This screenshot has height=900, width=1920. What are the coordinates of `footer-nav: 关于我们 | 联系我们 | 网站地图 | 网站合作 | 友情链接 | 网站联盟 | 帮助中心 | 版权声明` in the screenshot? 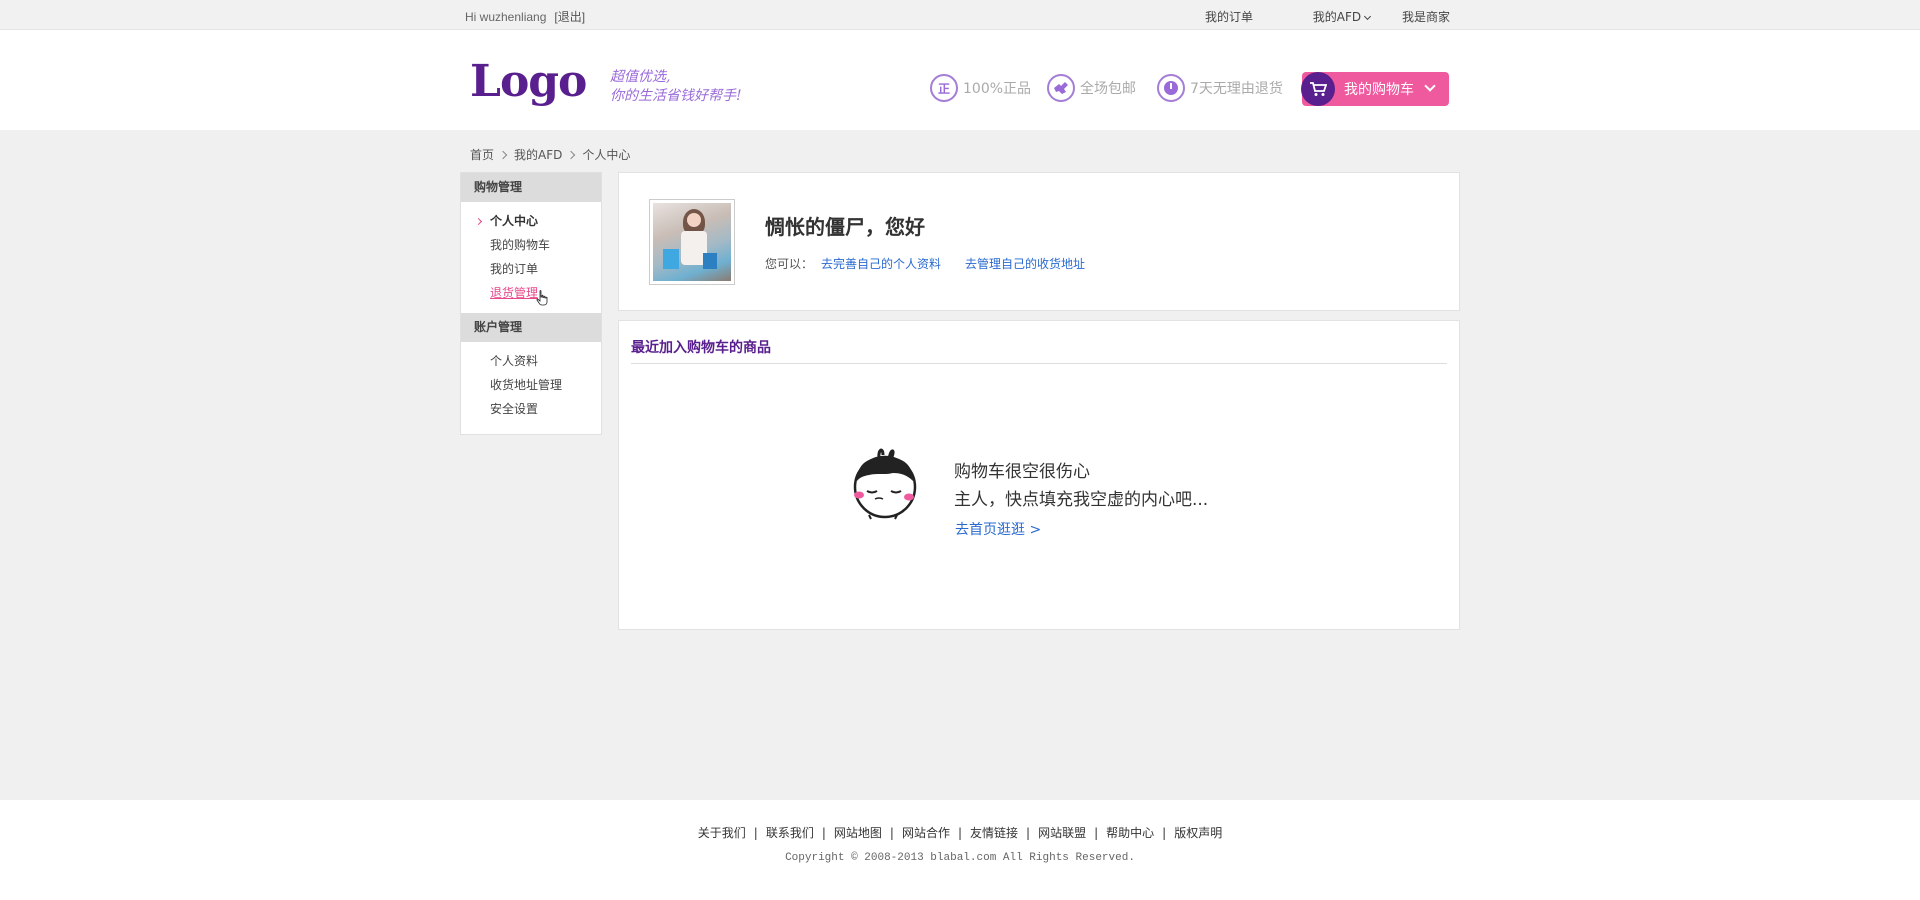 It's located at (960, 833).